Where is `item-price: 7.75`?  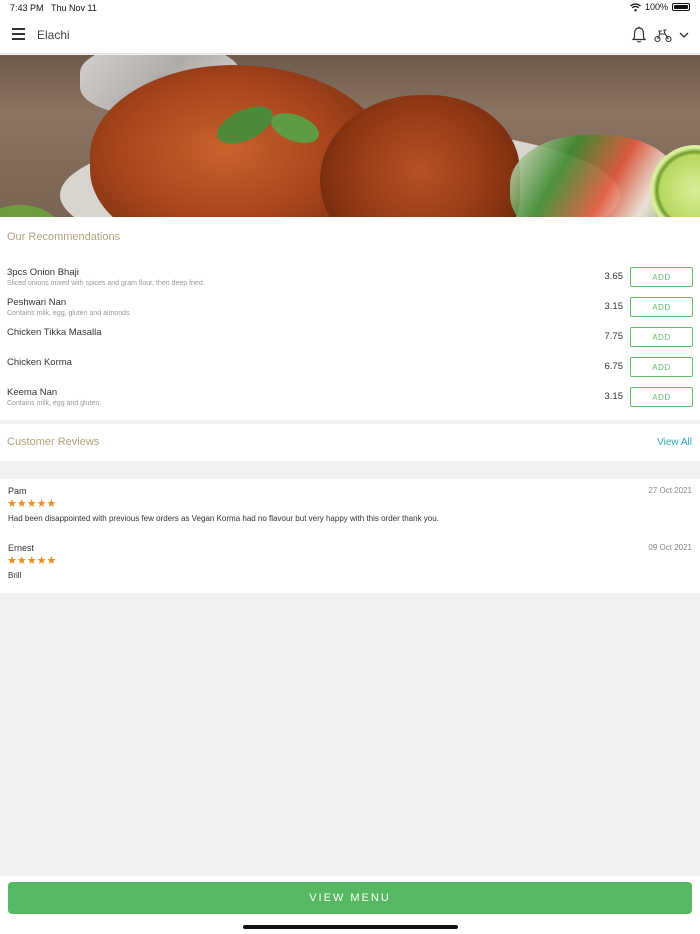 item-price: 7.75 is located at coordinates (614, 336).